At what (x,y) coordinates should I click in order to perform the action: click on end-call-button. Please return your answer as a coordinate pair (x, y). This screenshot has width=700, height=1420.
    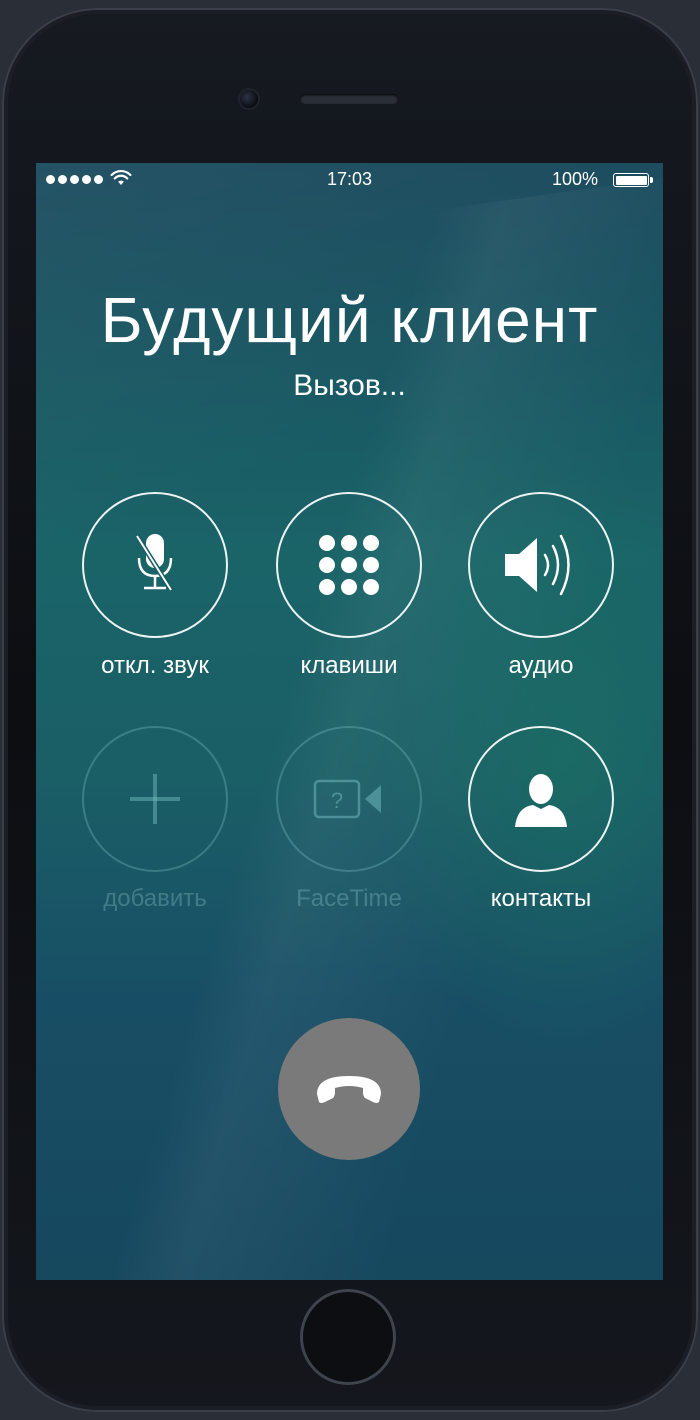
    Looking at the image, I should click on (349, 1089).